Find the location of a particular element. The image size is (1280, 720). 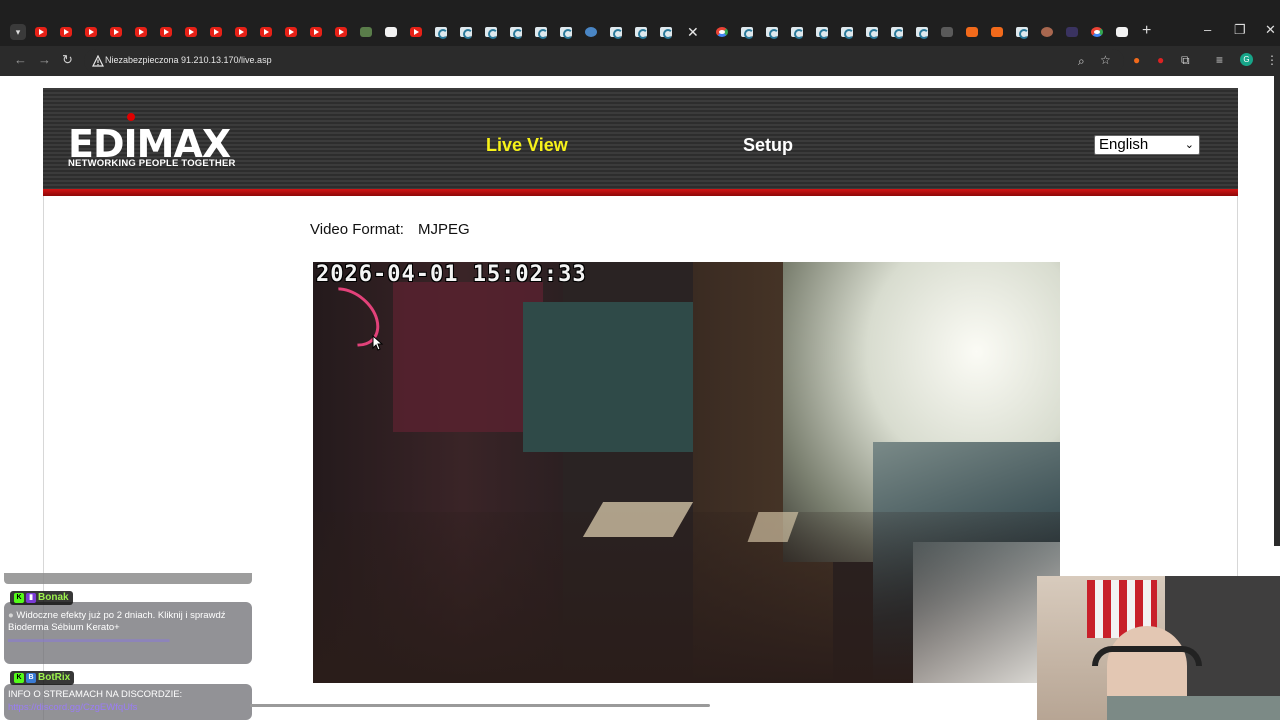

globe-icon is located at coordinates (591, 32).